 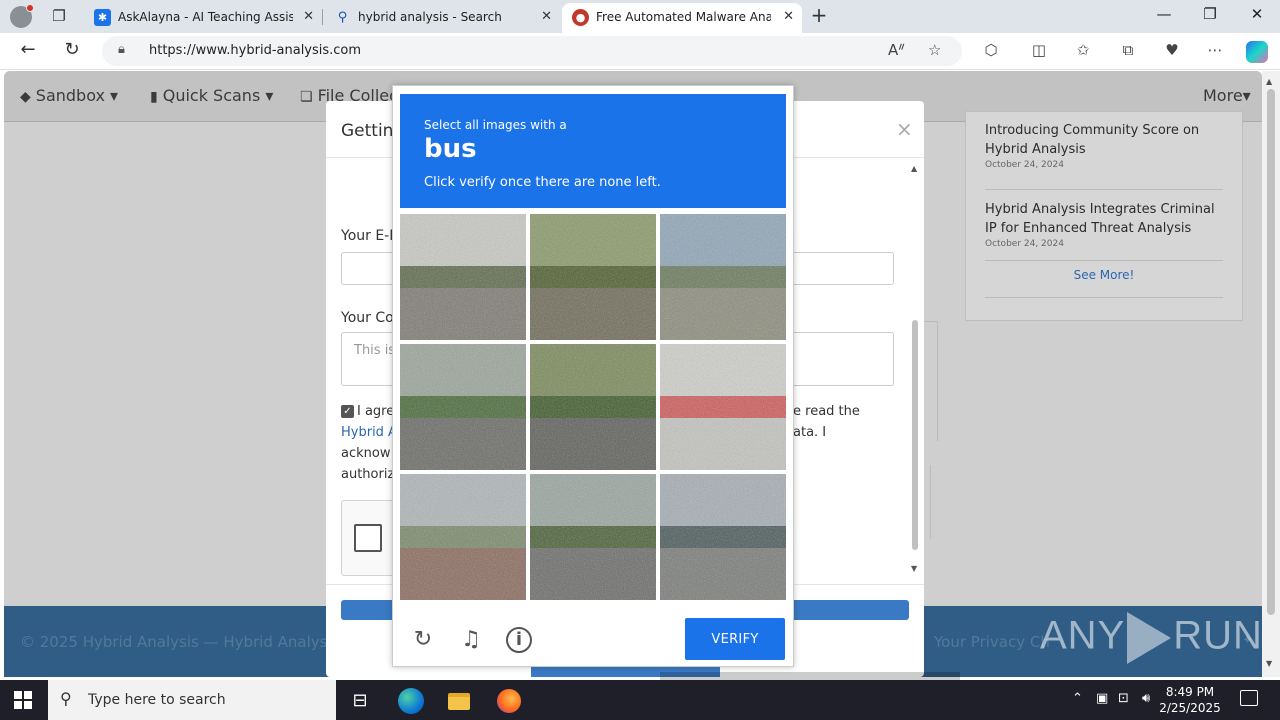 I want to click on tile-fire-hydrant, so click(x=723, y=407).